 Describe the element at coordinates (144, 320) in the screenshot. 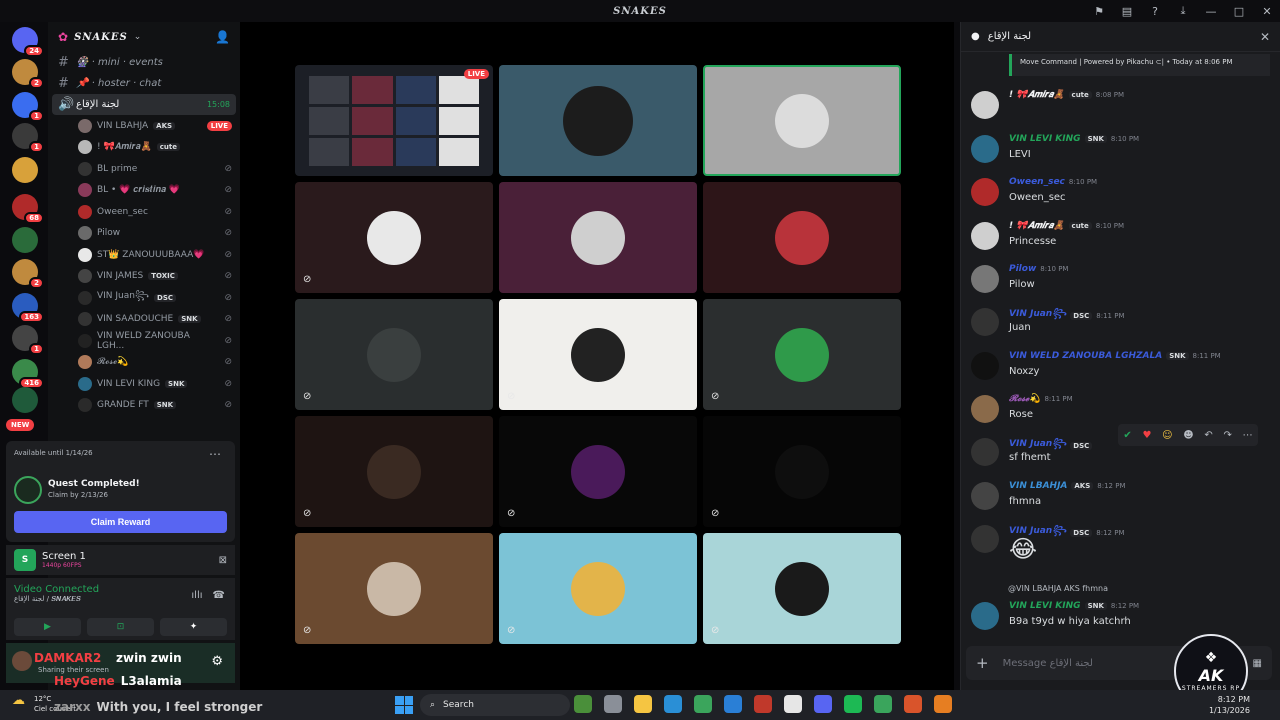

I see `voice-user: VIN SAADOUCHE SNK ⊘` at that location.